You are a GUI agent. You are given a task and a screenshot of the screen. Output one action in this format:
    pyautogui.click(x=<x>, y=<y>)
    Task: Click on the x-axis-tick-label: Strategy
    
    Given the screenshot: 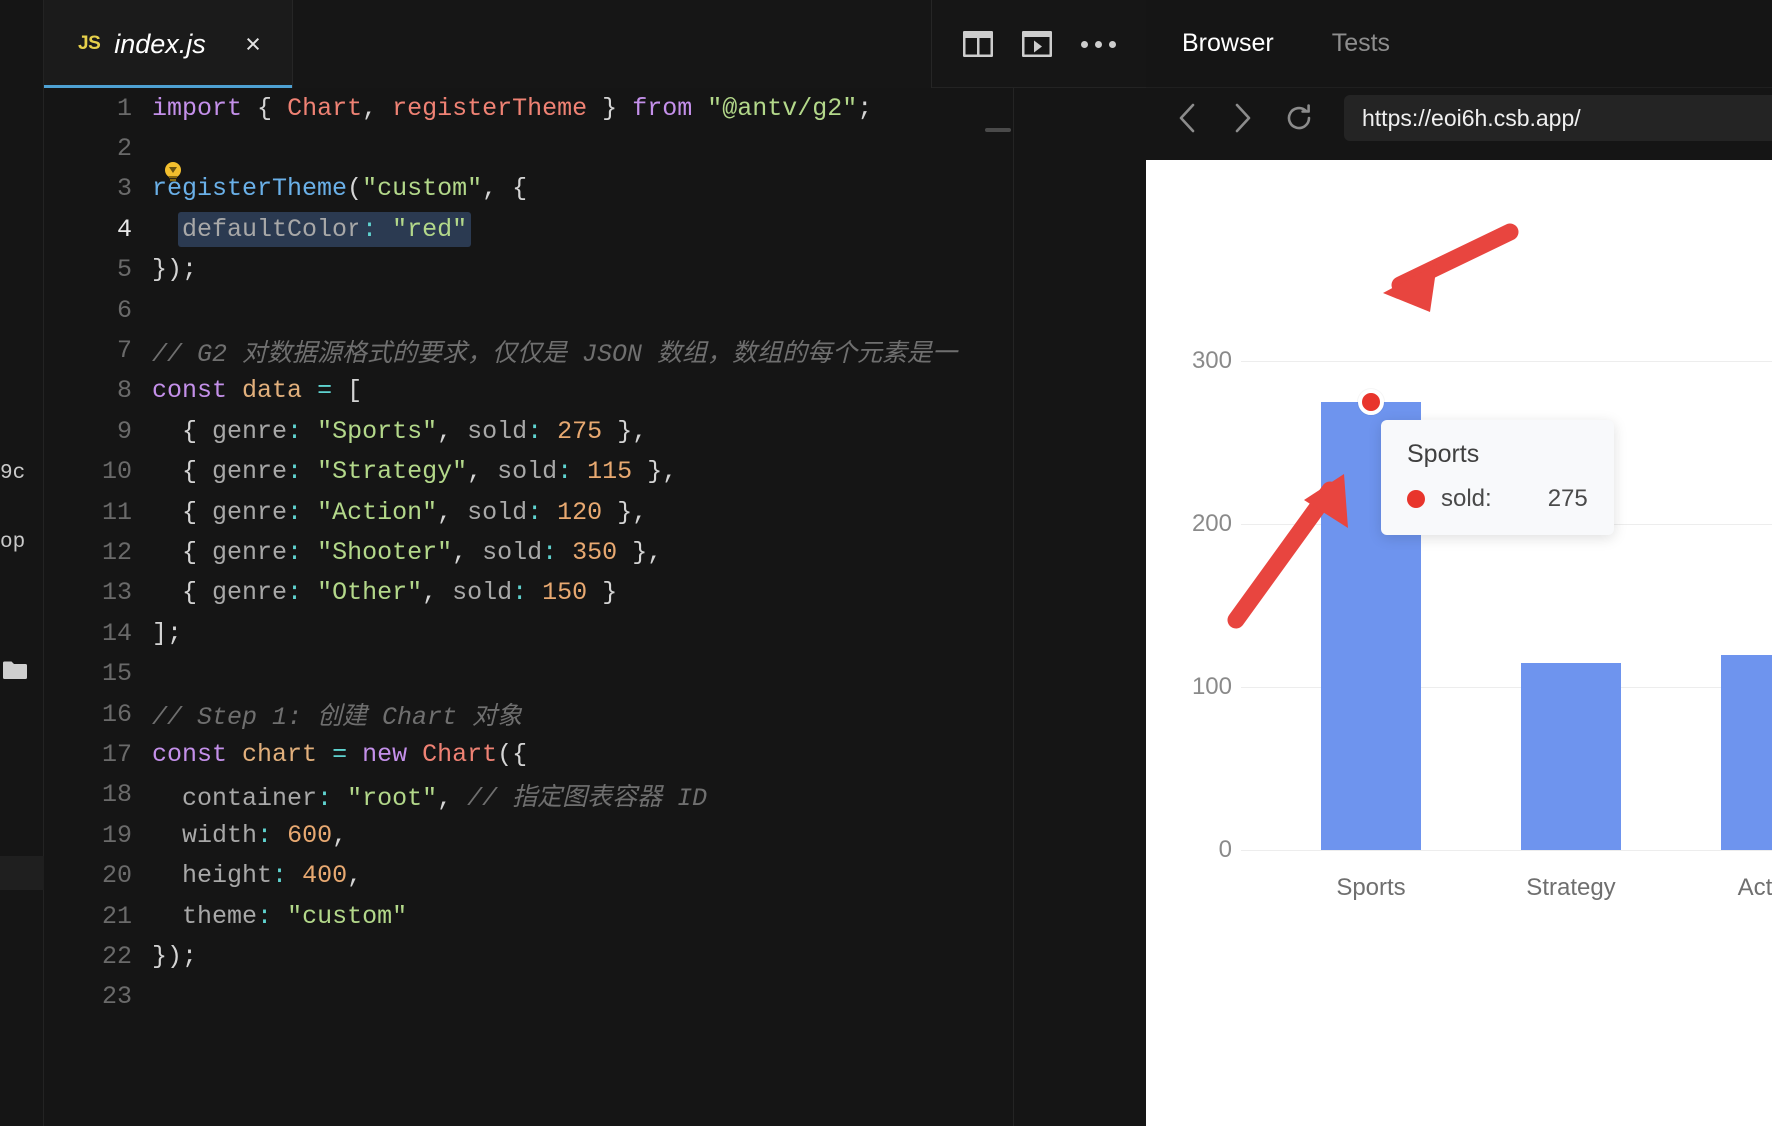 What is the action you would take?
    pyautogui.click(x=1571, y=887)
    